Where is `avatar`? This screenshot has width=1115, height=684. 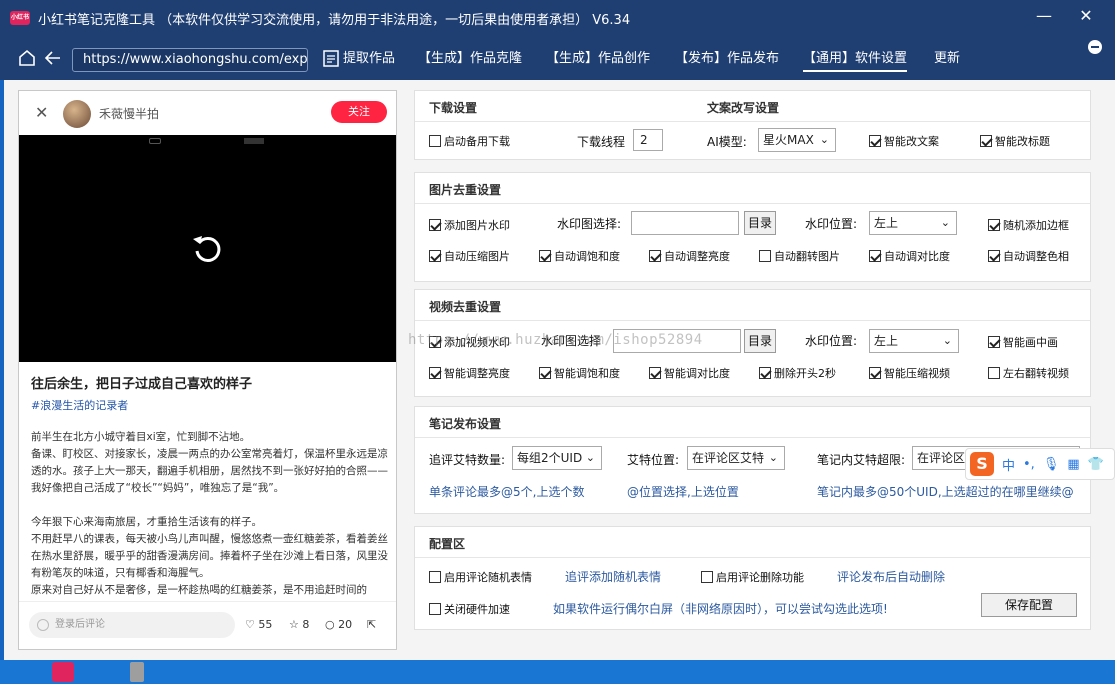 avatar is located at coordinates (77, 114).